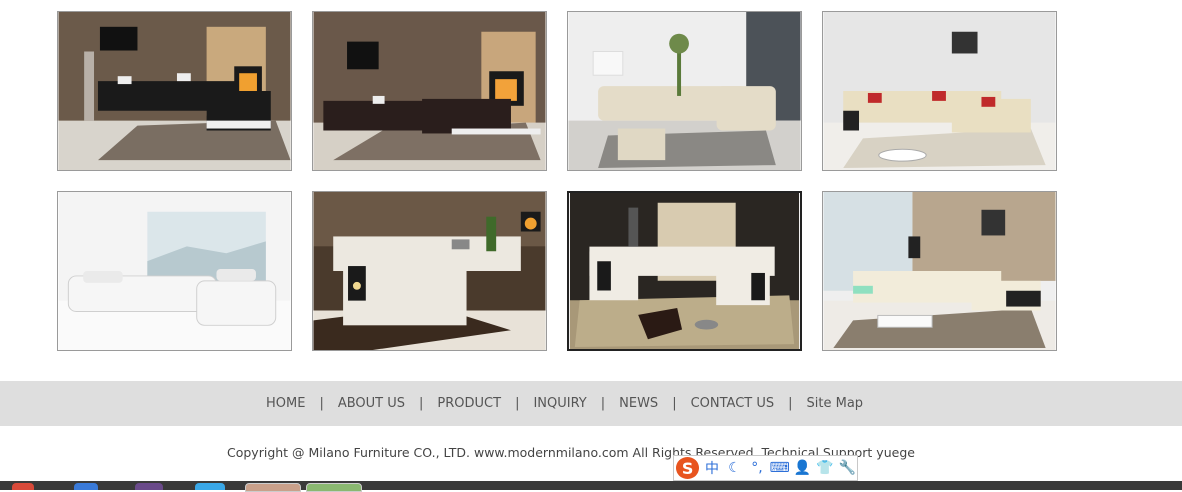 The image size is (1182, 492). What do you see at coordinates (835, 403) in the screenshot?
I see `nav-link-site-map: Site Map` at bounding box center [835, 403].